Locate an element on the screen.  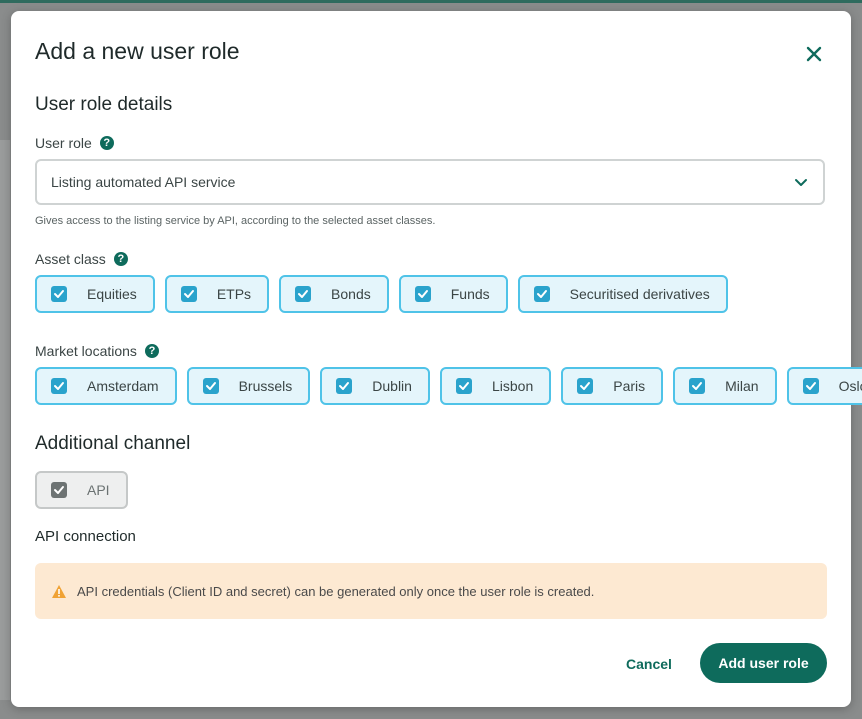
chip-funds: Funds is located at coordinates (453, 294).